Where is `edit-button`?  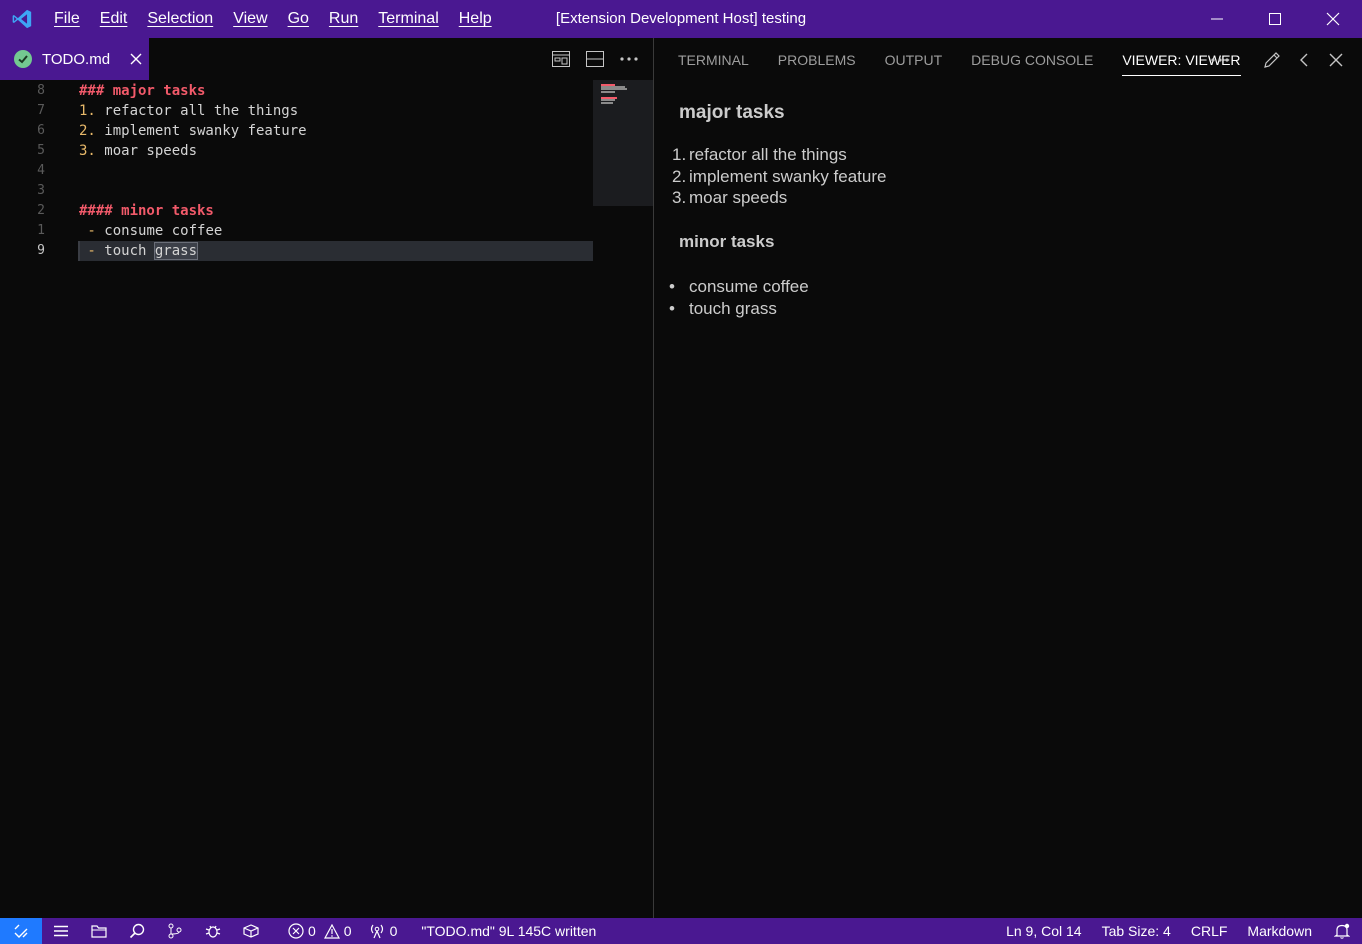 edit-button is located at coordinates (1272, 60).